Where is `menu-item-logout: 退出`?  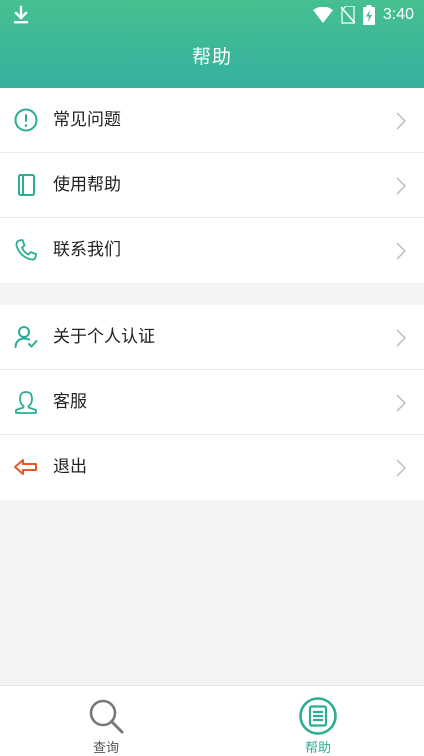
menu-item-logout: 退出 is located at coordinates (212, 467).